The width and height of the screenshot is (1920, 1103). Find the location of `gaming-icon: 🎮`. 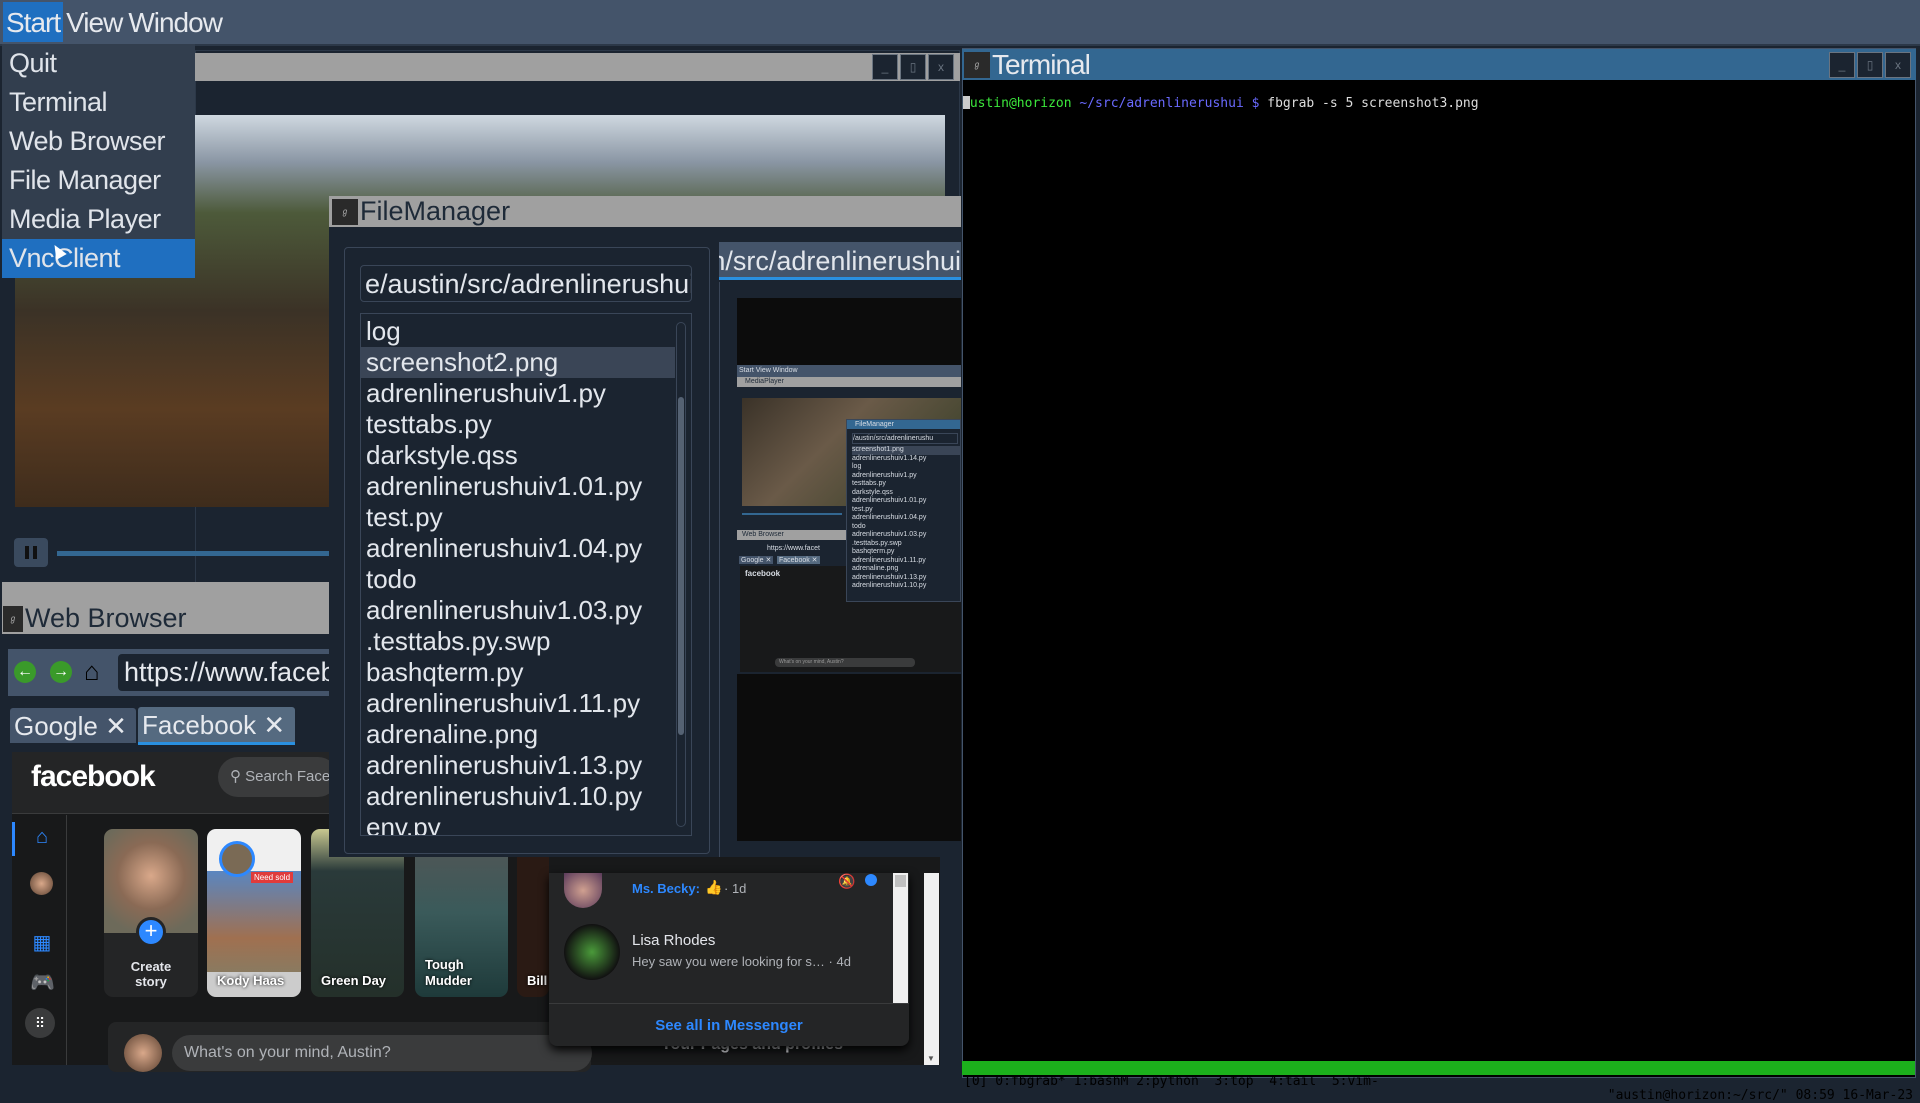

gaming-icon: 🎮 is located at coordinates (42, 982).